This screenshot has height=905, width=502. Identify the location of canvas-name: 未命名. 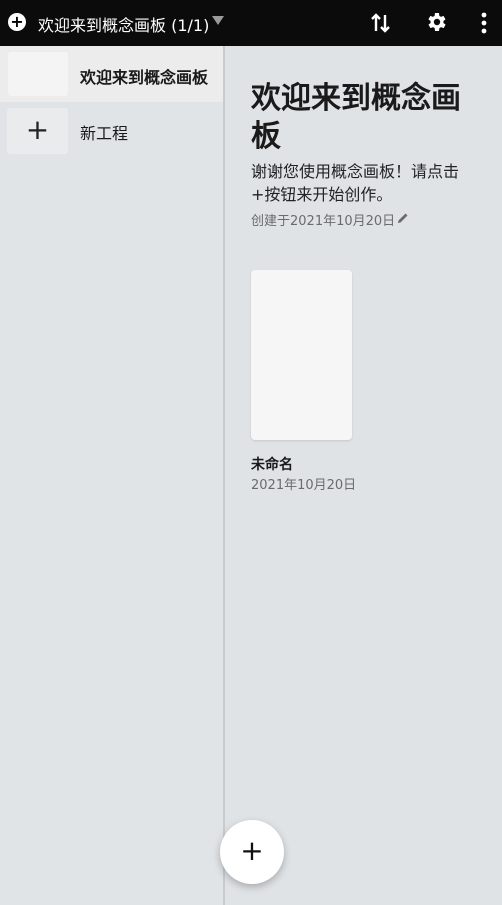
(272, 465).